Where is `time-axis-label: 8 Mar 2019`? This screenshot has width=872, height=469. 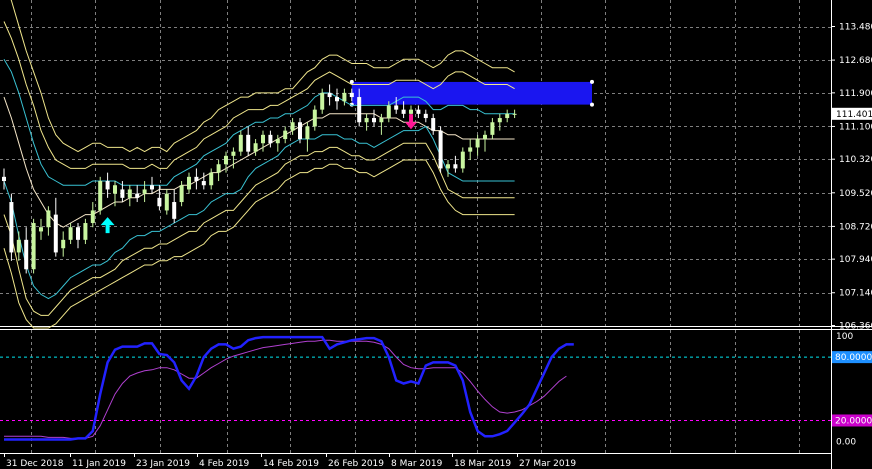 time-axis-label: 8 Mar 2019 is located at coordinates (417, 464).